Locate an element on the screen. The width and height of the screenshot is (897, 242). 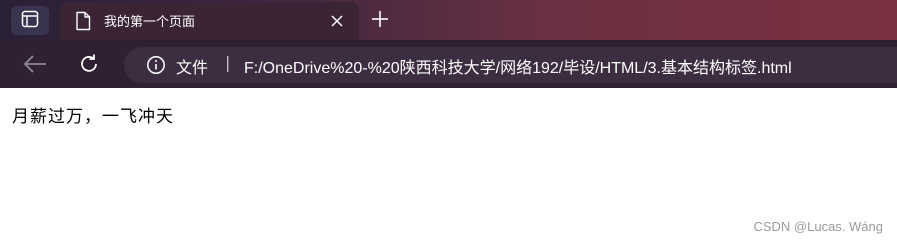
plus-icon is located at coordinates (380, 21).